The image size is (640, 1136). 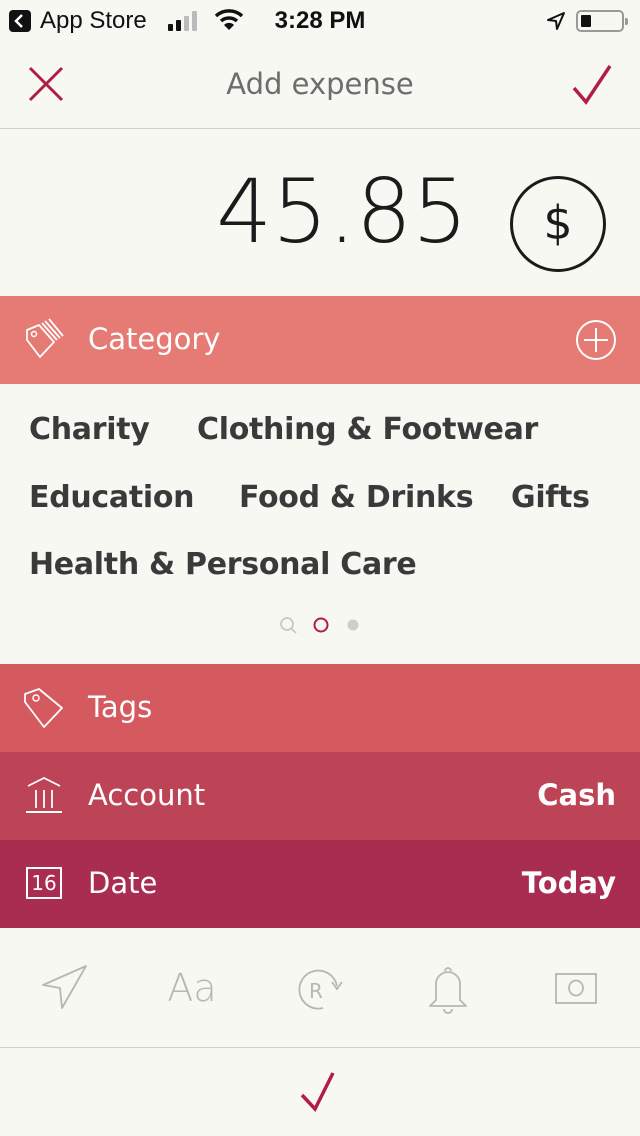 I want to click on category-header: Category, so click(x=320, y=340).